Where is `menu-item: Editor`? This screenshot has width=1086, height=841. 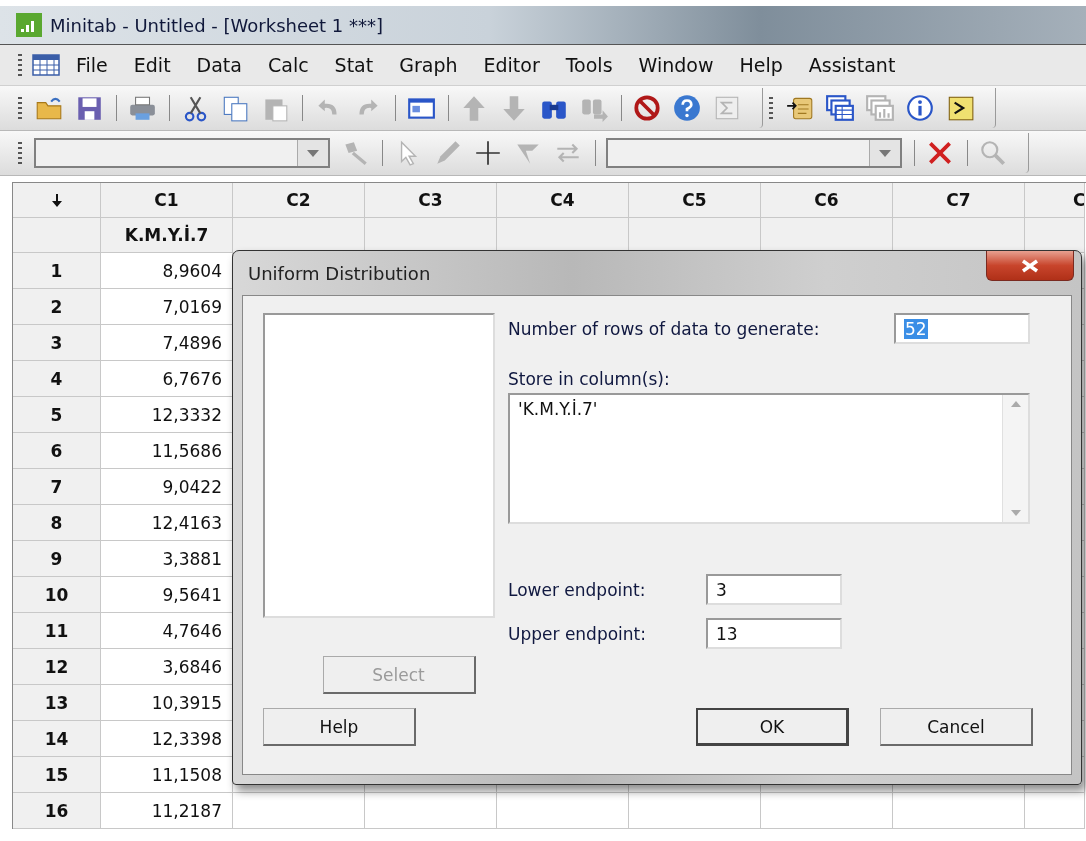 menu-item: Editor is located at coordinates (511, 65).